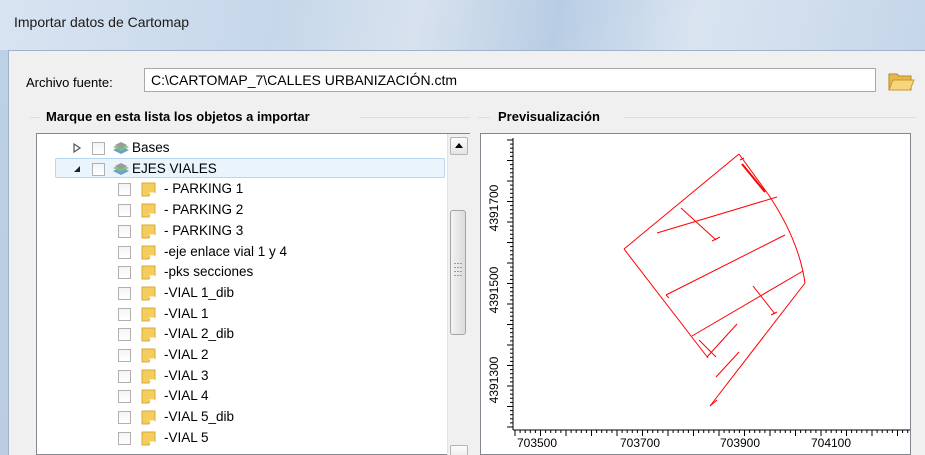 This screenshot has width=925, height=455. What do you see at coordinates (204, 230) in the screenshot?
I see `tree-item-label: - PARKING 3` at bounding box center [204, 230].